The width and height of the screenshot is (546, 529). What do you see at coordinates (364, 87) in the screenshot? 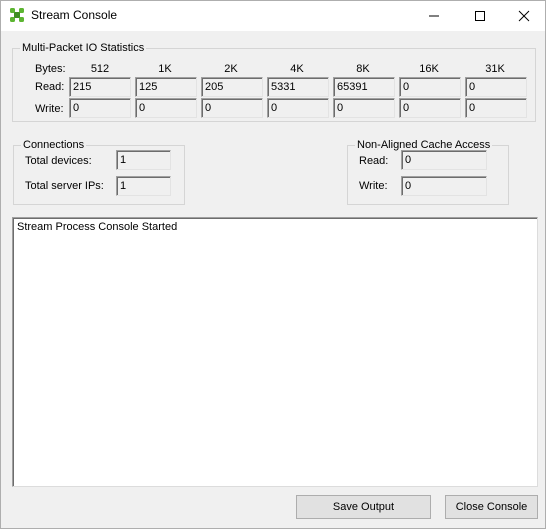
I see `read-8k-field: 65391` at bounding box center [364, 87].